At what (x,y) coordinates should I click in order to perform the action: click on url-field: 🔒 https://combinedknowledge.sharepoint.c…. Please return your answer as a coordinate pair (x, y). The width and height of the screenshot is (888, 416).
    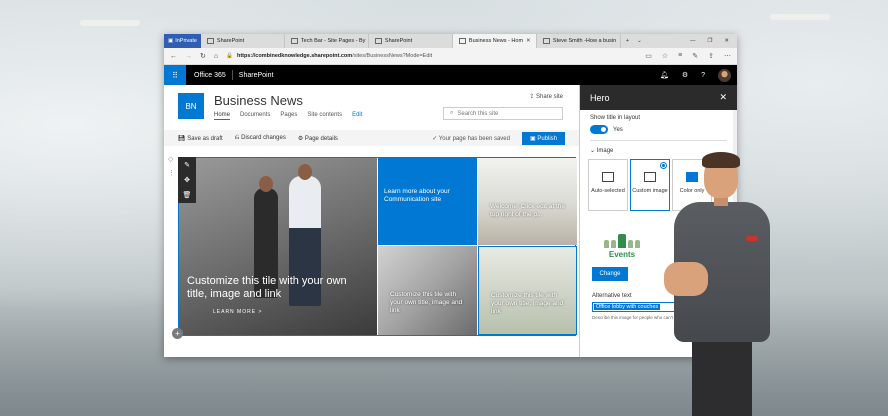
    Looking at the image, I should click on (431, 56).